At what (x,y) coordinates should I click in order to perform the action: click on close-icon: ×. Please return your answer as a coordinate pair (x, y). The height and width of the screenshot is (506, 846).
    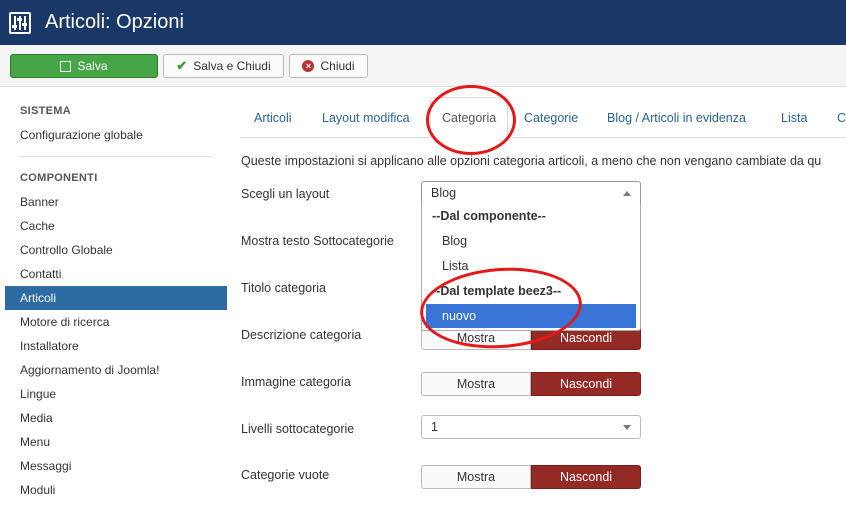
    Looking at the image, I should click on (308, 66).